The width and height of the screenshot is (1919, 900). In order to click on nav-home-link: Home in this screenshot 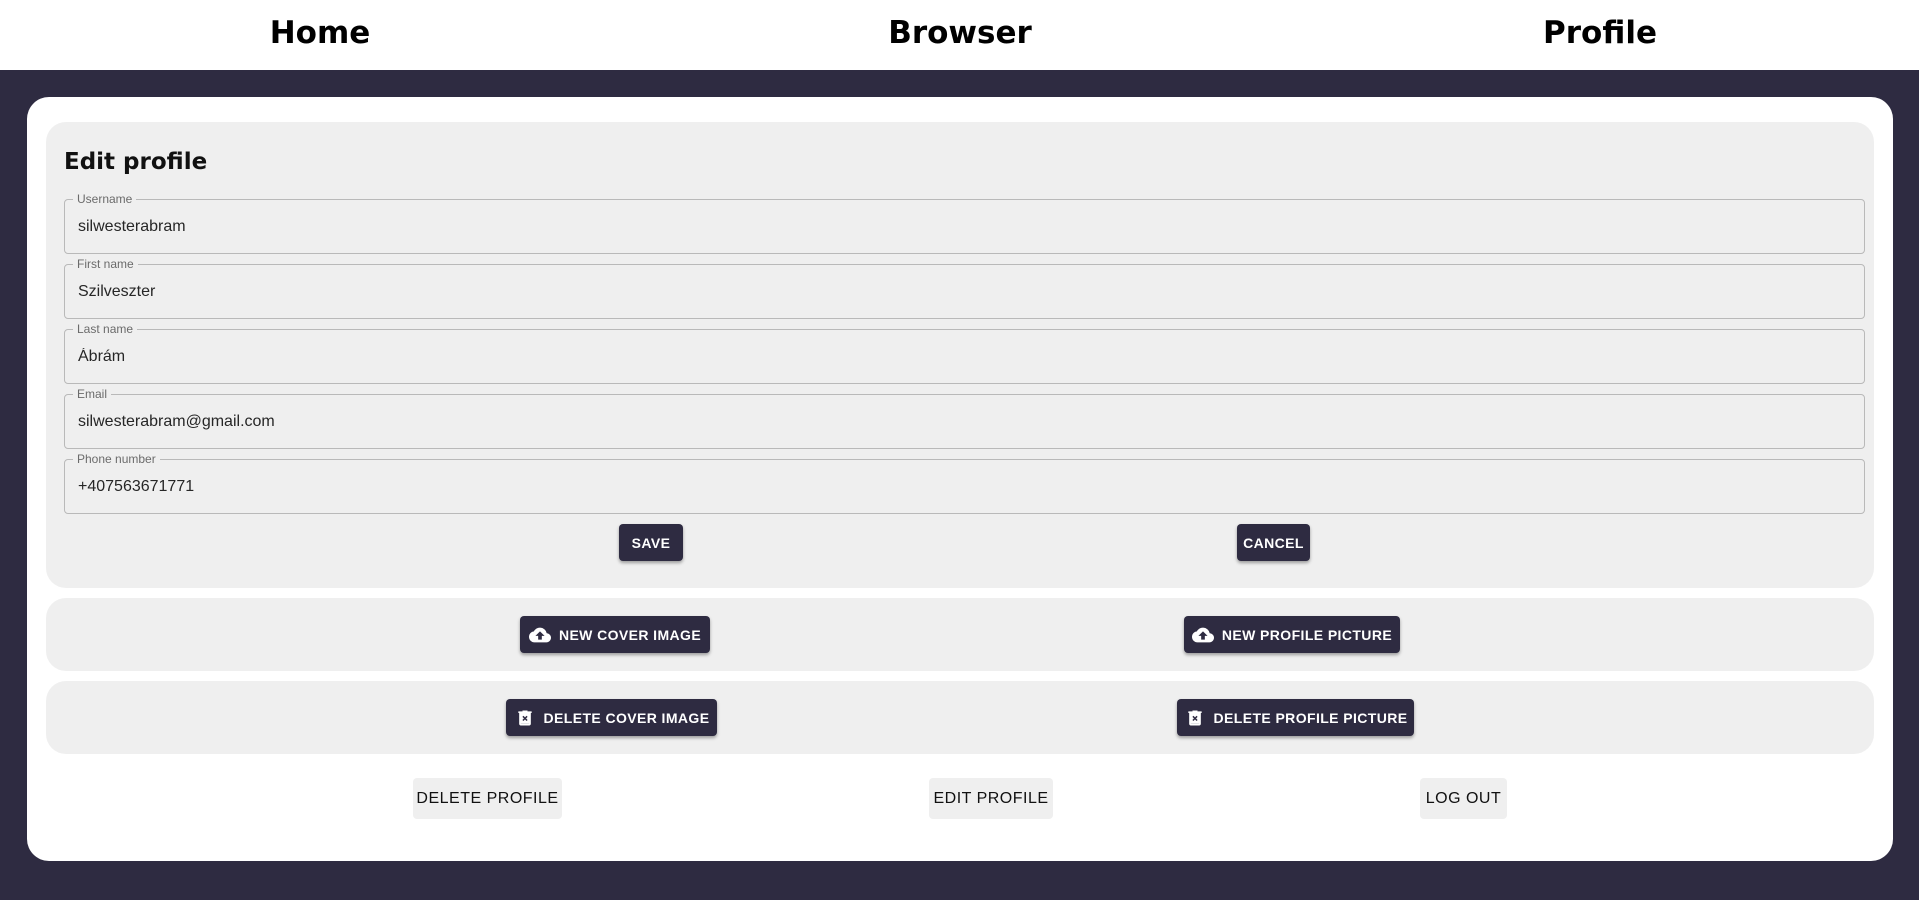, I will do `click(320, 34)`.